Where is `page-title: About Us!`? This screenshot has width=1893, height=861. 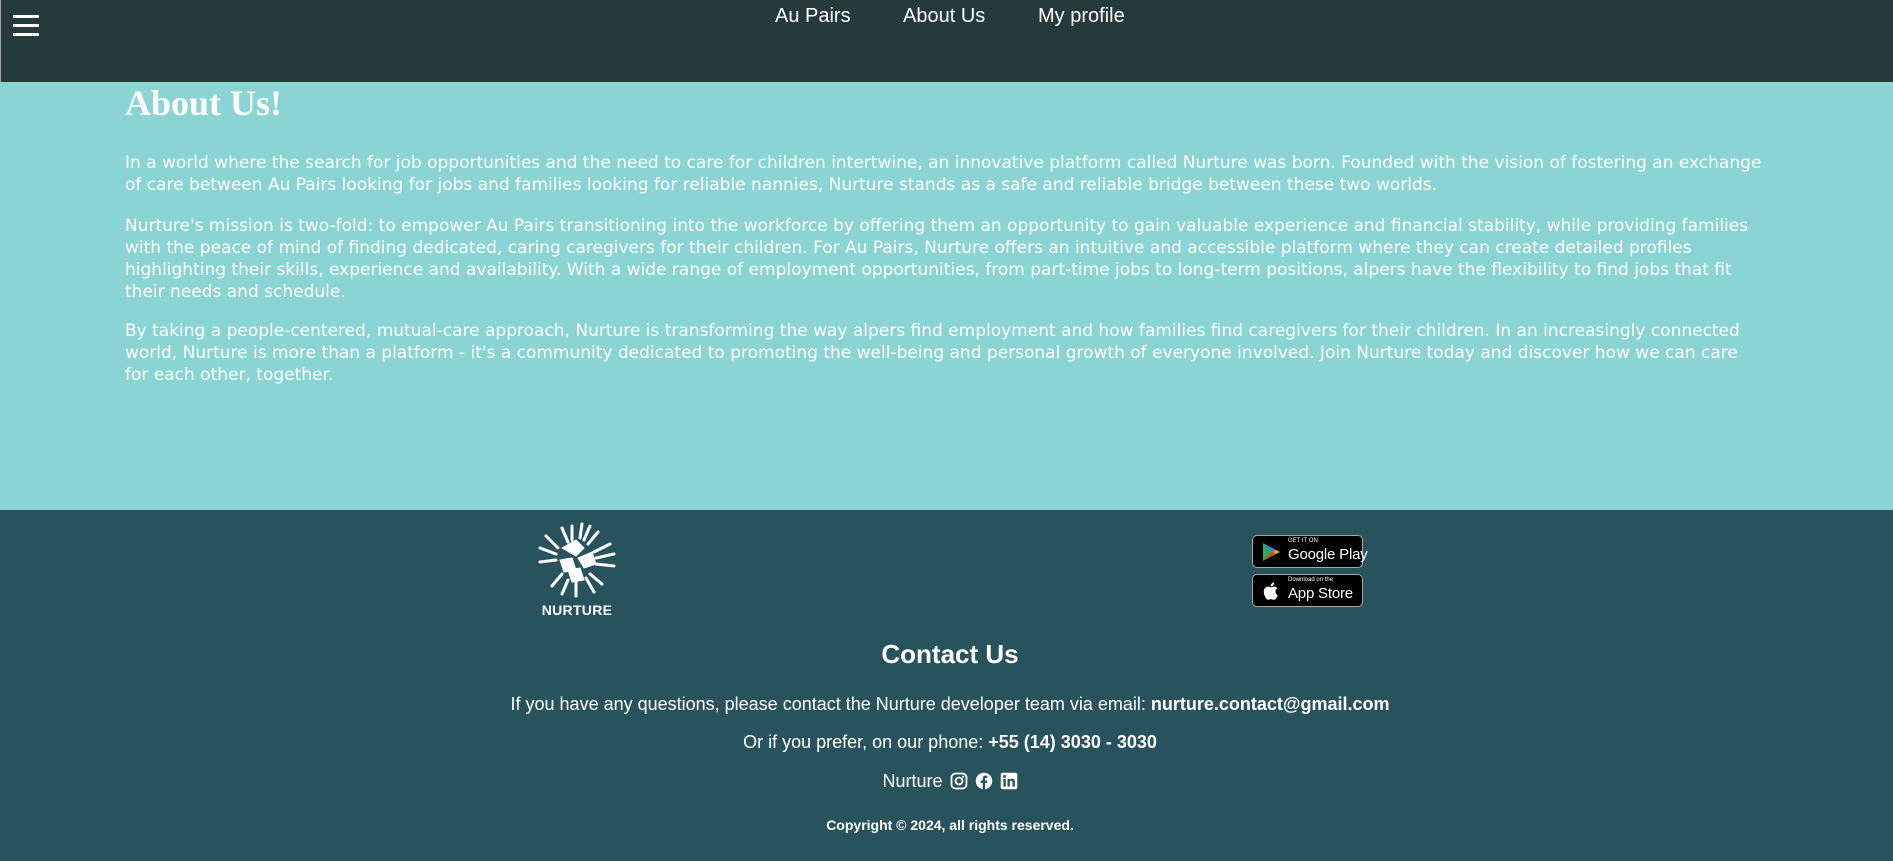 page-title: About Us! is located at coordinates (204, 103).